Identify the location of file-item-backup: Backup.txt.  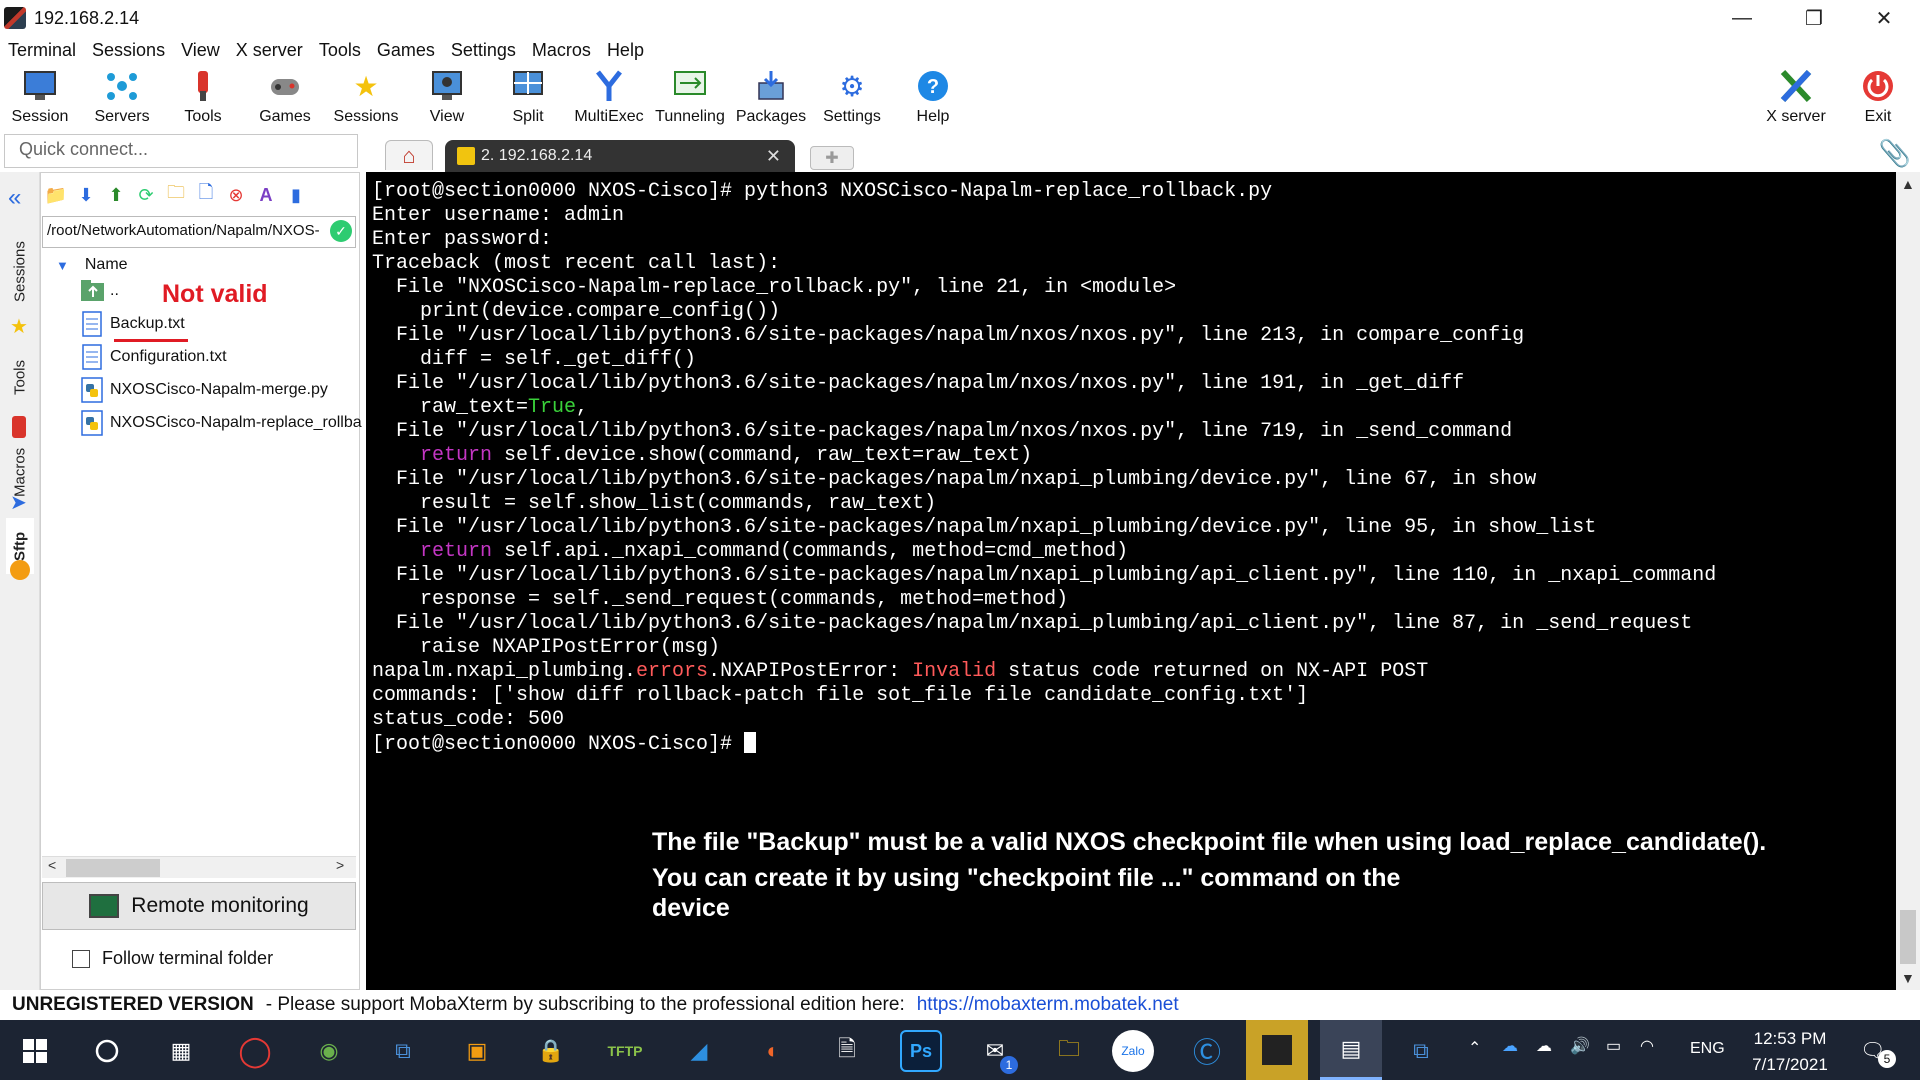
(132, 324).